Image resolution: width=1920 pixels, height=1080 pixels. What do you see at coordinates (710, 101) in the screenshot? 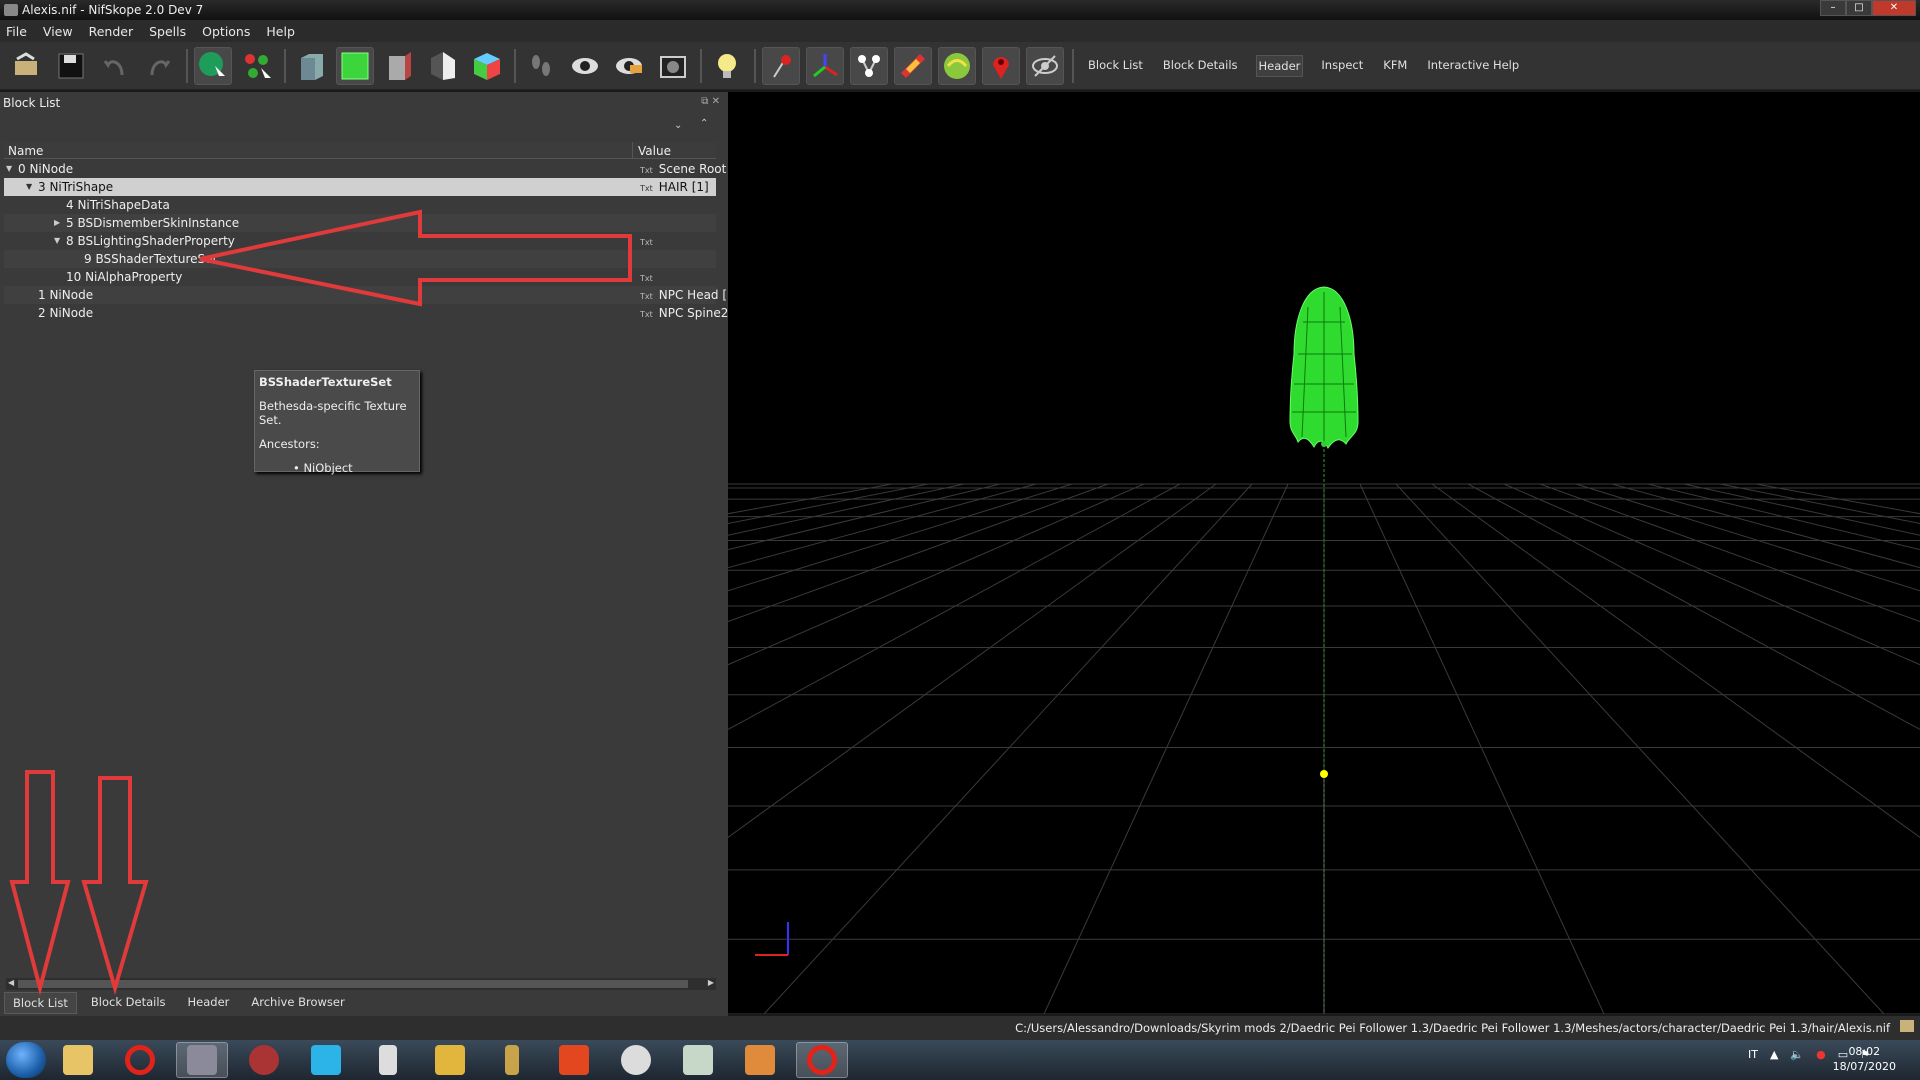
I see `panel-float-close-controls: ⧉ ✕` at bounding box center [710, 101].